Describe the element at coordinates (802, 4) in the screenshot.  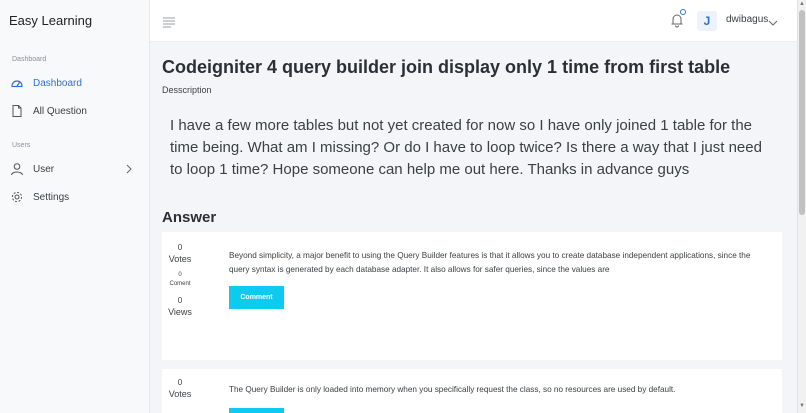
I see `scroll-up-icon: ▲` at that location.